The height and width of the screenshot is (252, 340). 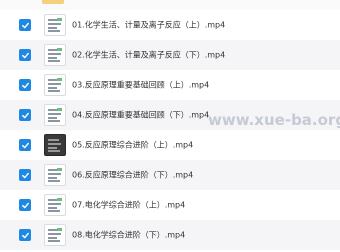 I want to click on file-name: 08.电化学综合进阶（下）.mp4, so click(x=128, y=235).